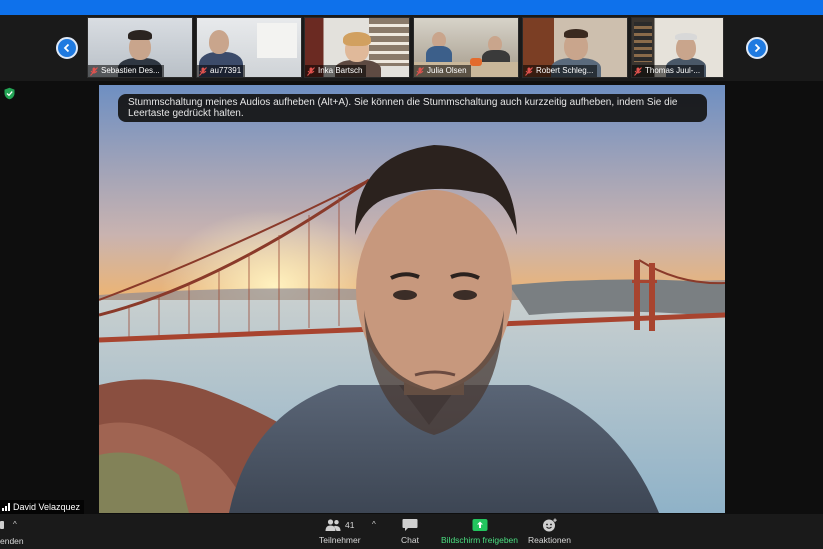  Describe the element at coordinates (410, 525) in the screenshot. I see `chat-icon` at that location.